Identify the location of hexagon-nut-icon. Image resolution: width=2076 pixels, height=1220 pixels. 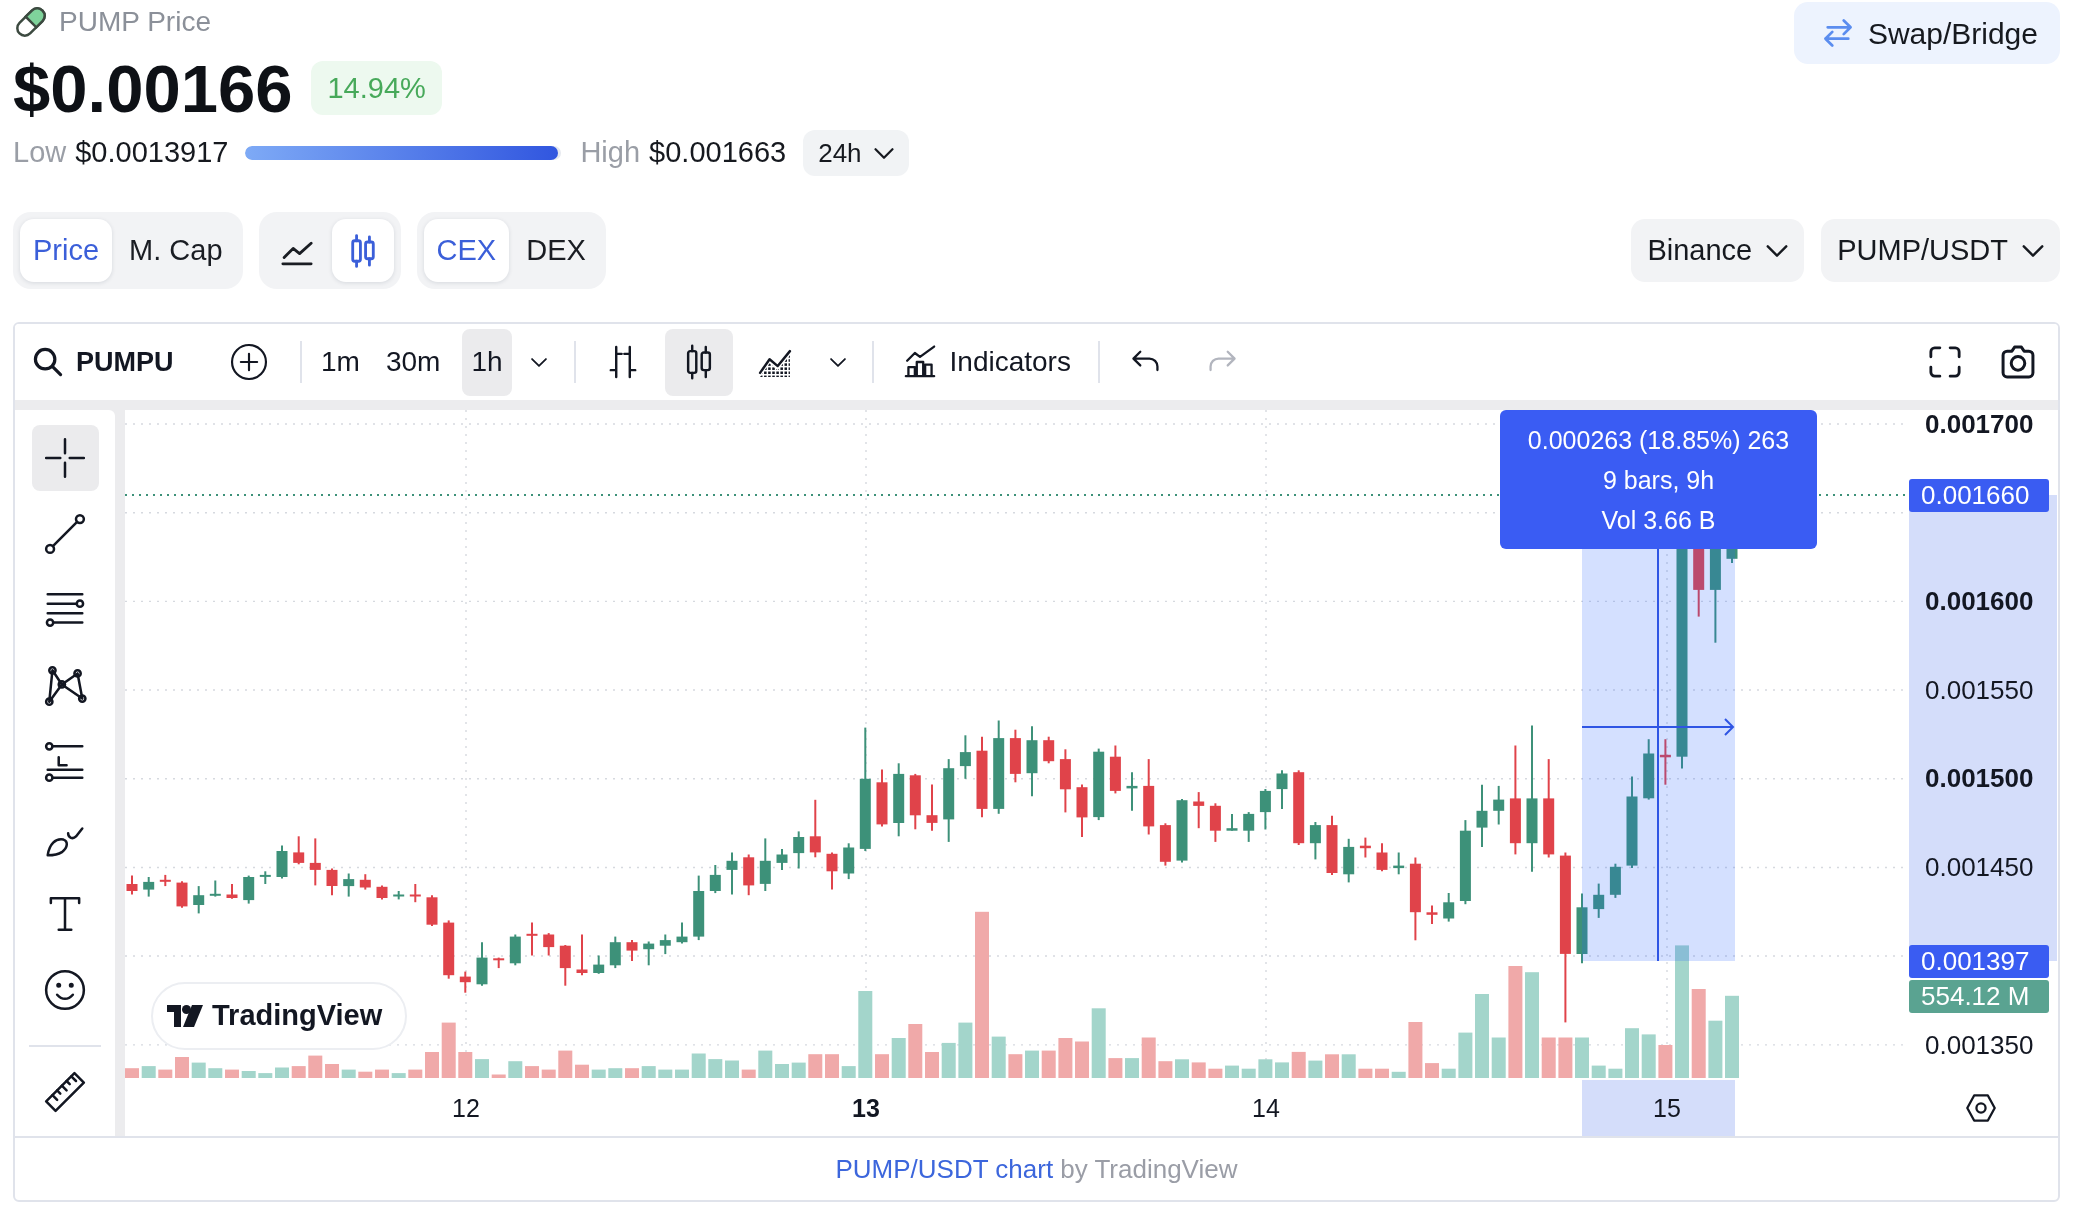
(1981, 1108).